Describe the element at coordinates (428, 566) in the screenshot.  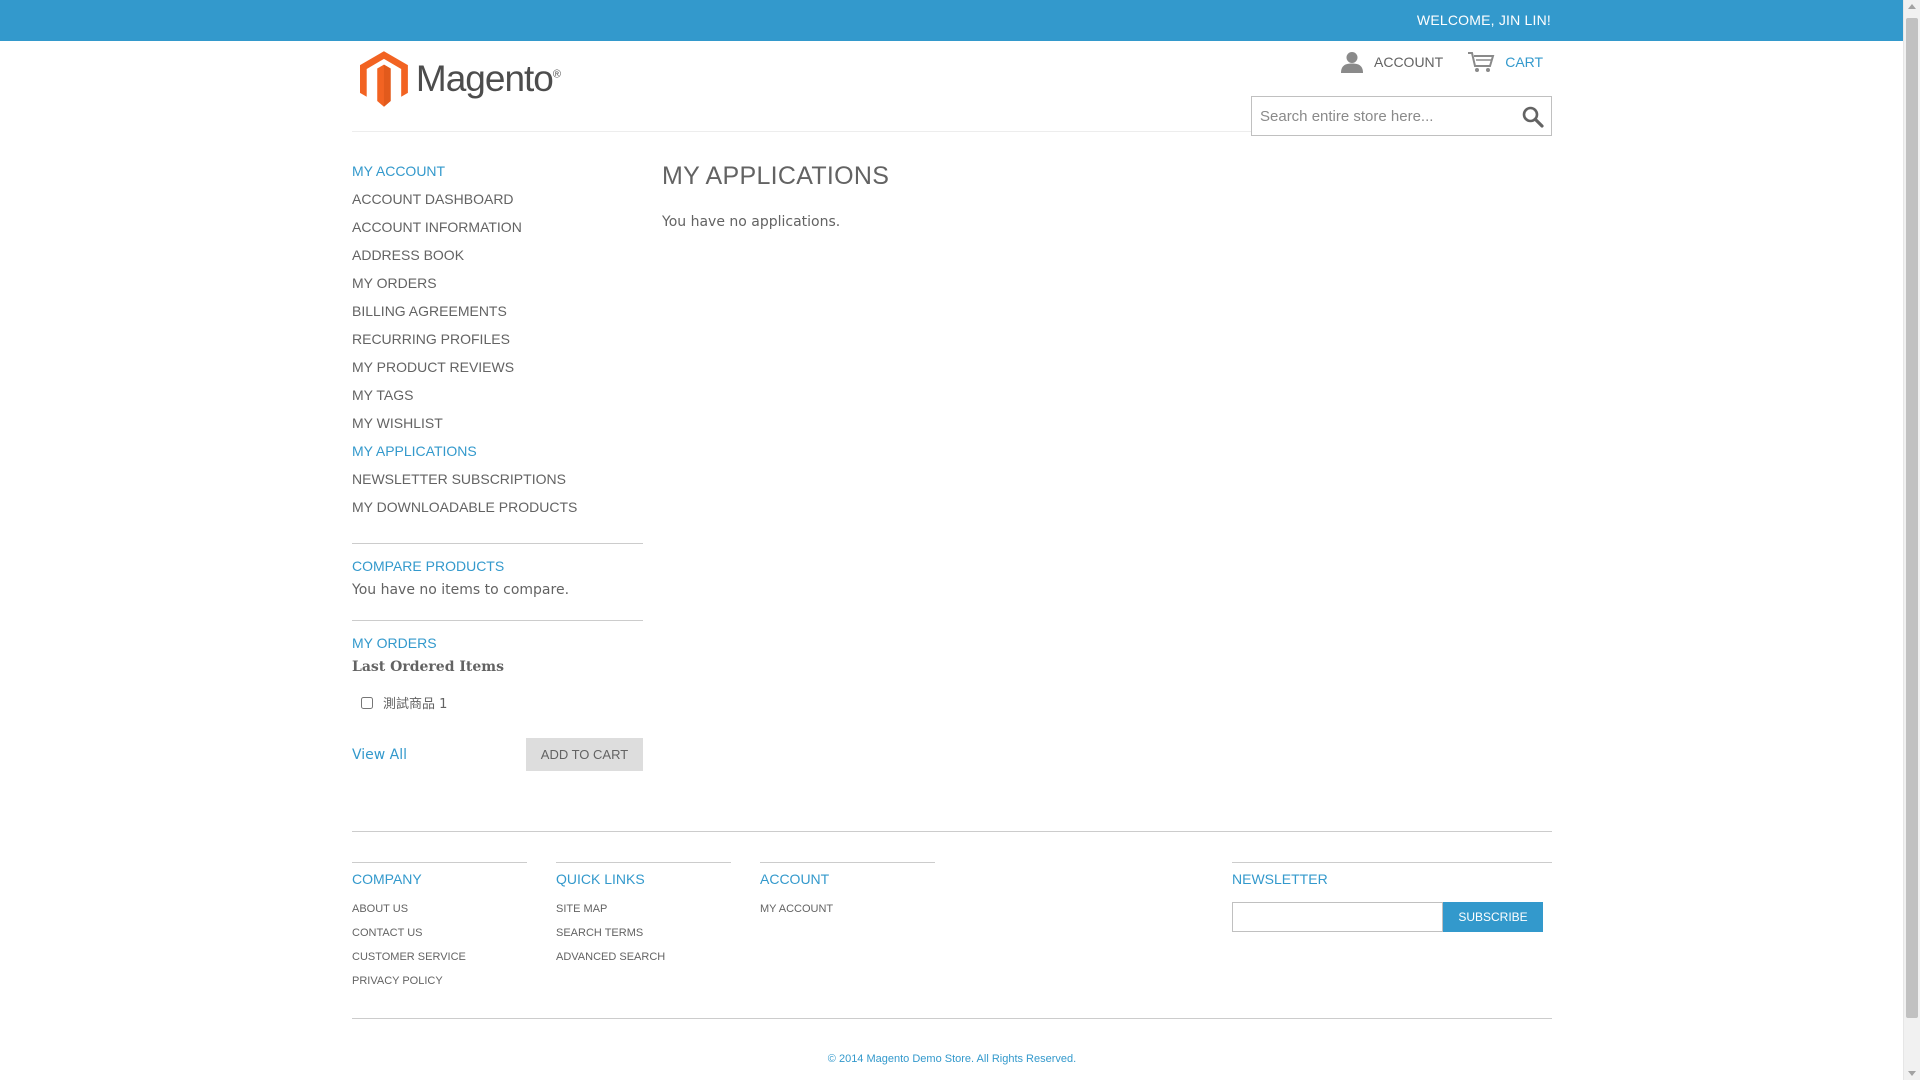
I see `compare-products-title: COMPARE PRODUCTS` at that location.